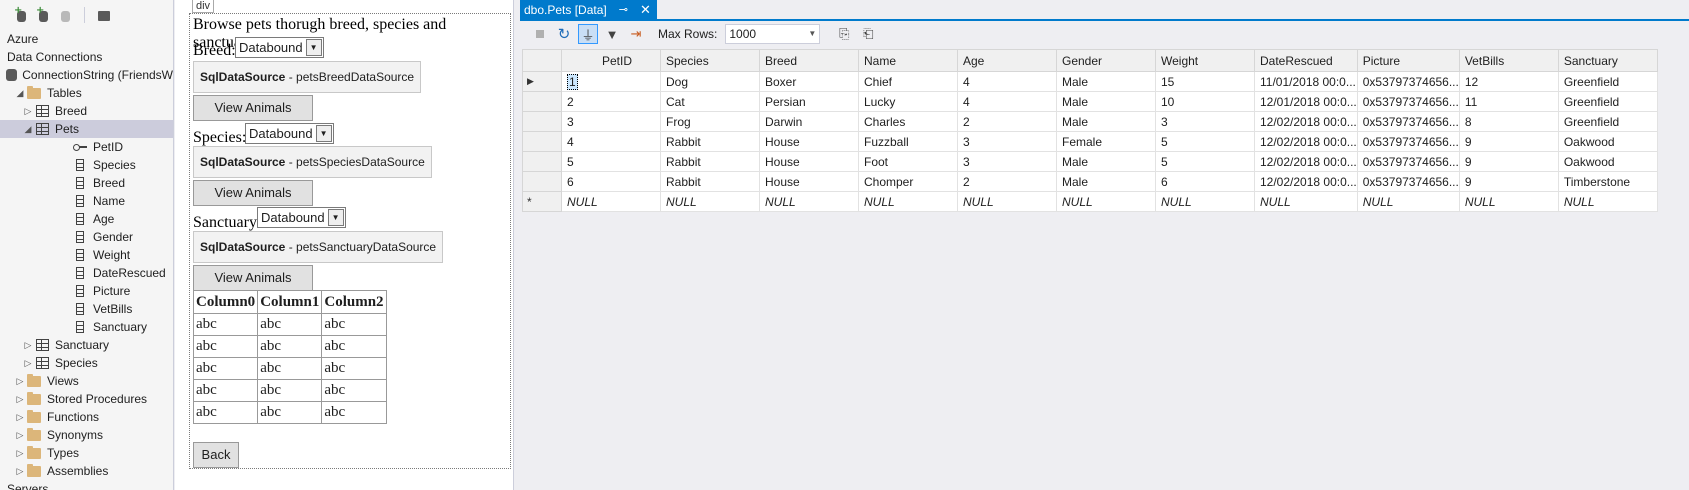 This screenshot has height=490, width=1689. Describe the element at coordinates (216, 455) in the screenshot. I see `back-button: Back` at that location.